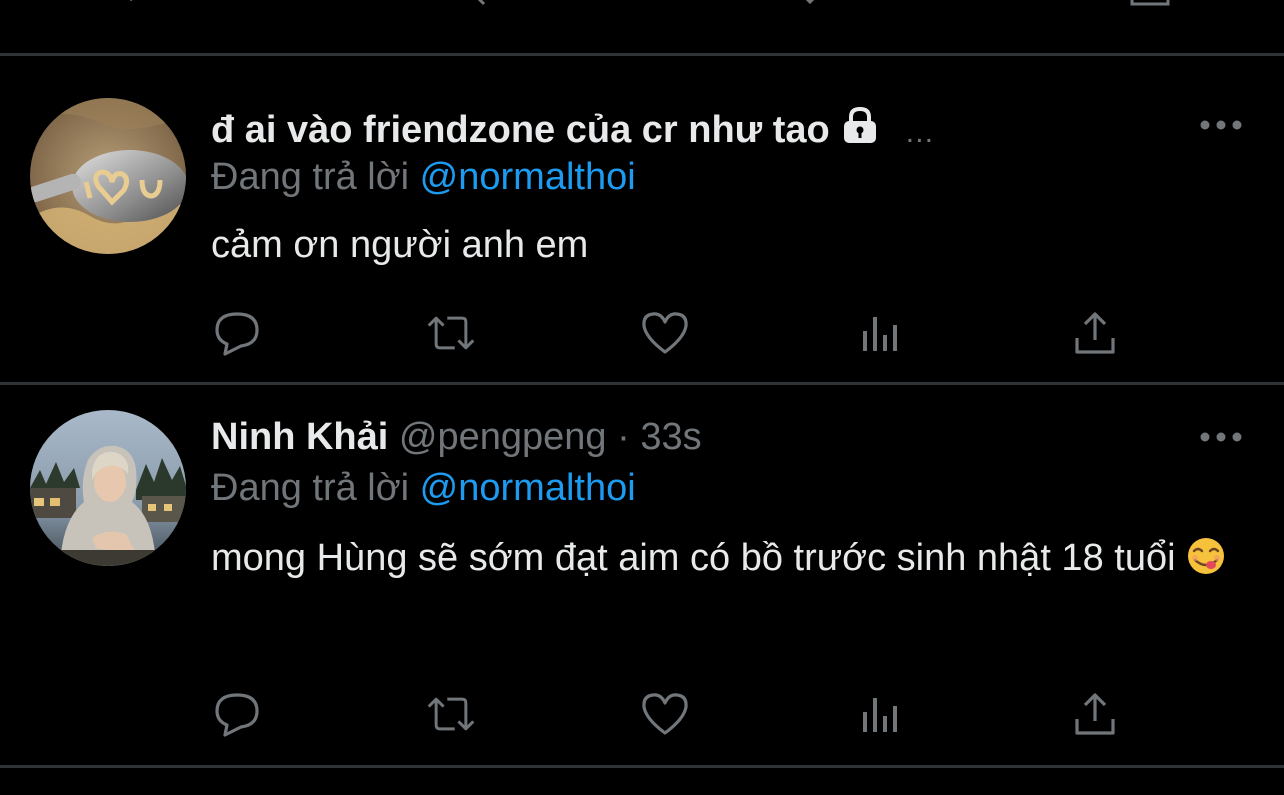 The height and width of the screenshot is (795, 1284). I want to click on display-name: Ninh Khải, so click(299, 437).